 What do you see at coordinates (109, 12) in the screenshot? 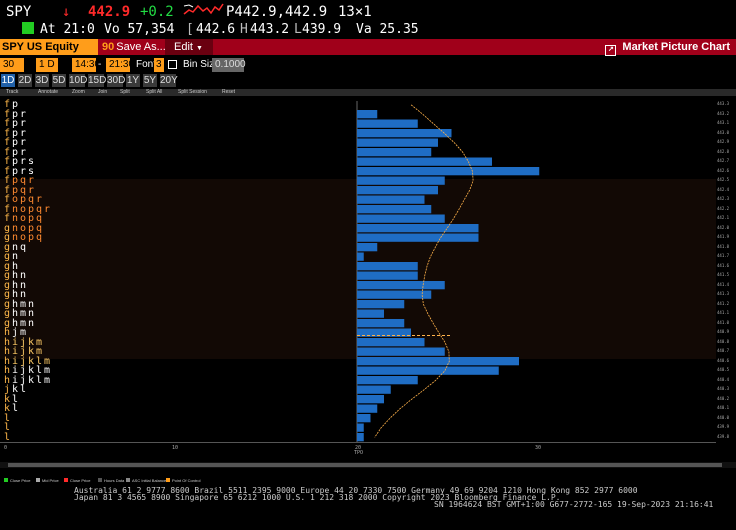
I see `last-price: 442.9` at bounding box center [109, 12].